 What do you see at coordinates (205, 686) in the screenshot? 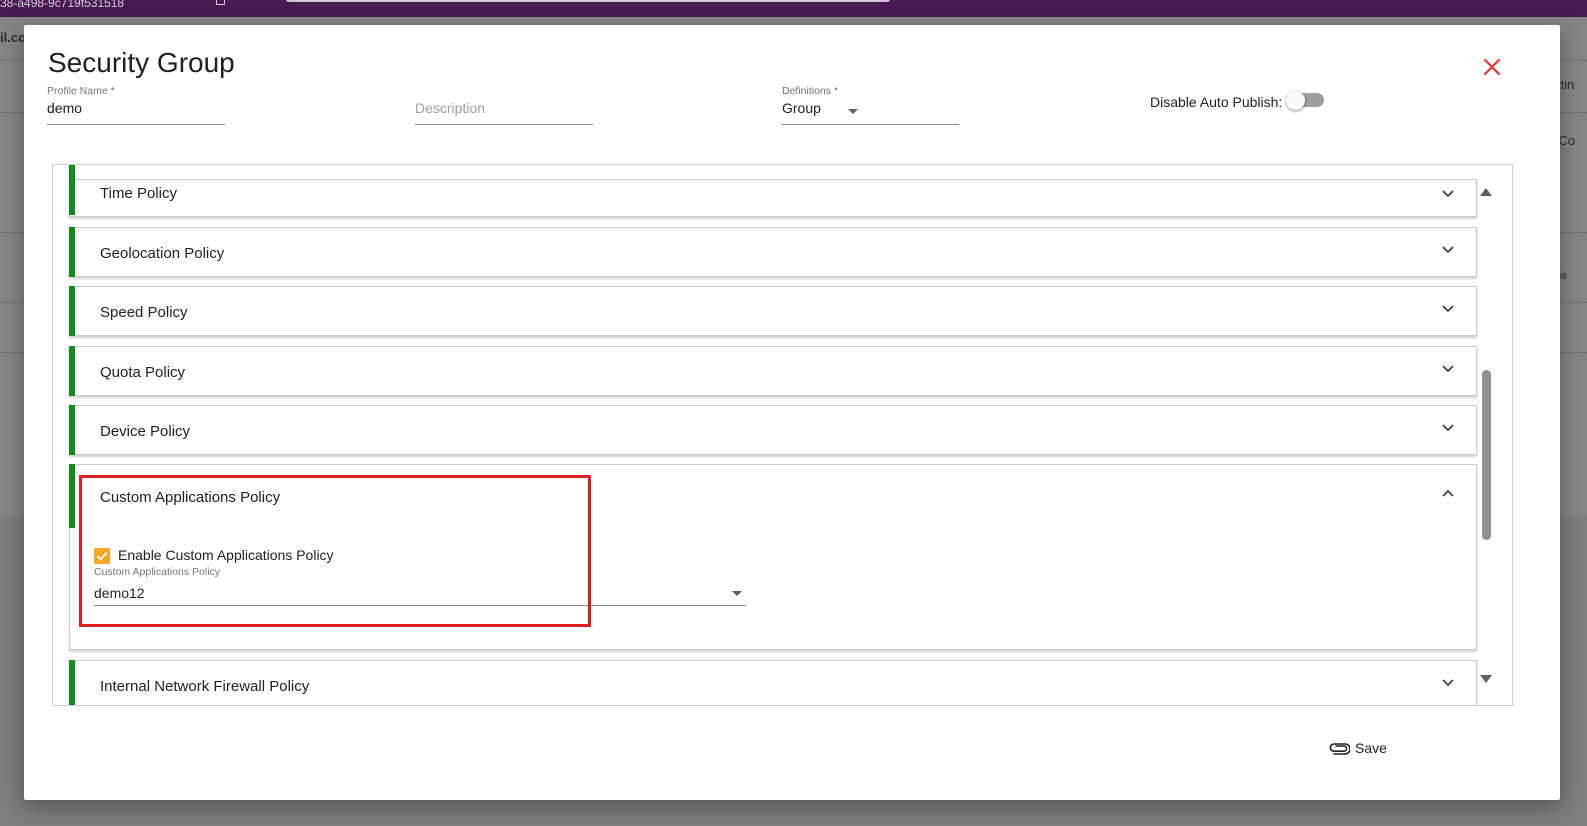
I see `policy-title: Internal Network Firewall Policy` at bounding box center [205, 686].